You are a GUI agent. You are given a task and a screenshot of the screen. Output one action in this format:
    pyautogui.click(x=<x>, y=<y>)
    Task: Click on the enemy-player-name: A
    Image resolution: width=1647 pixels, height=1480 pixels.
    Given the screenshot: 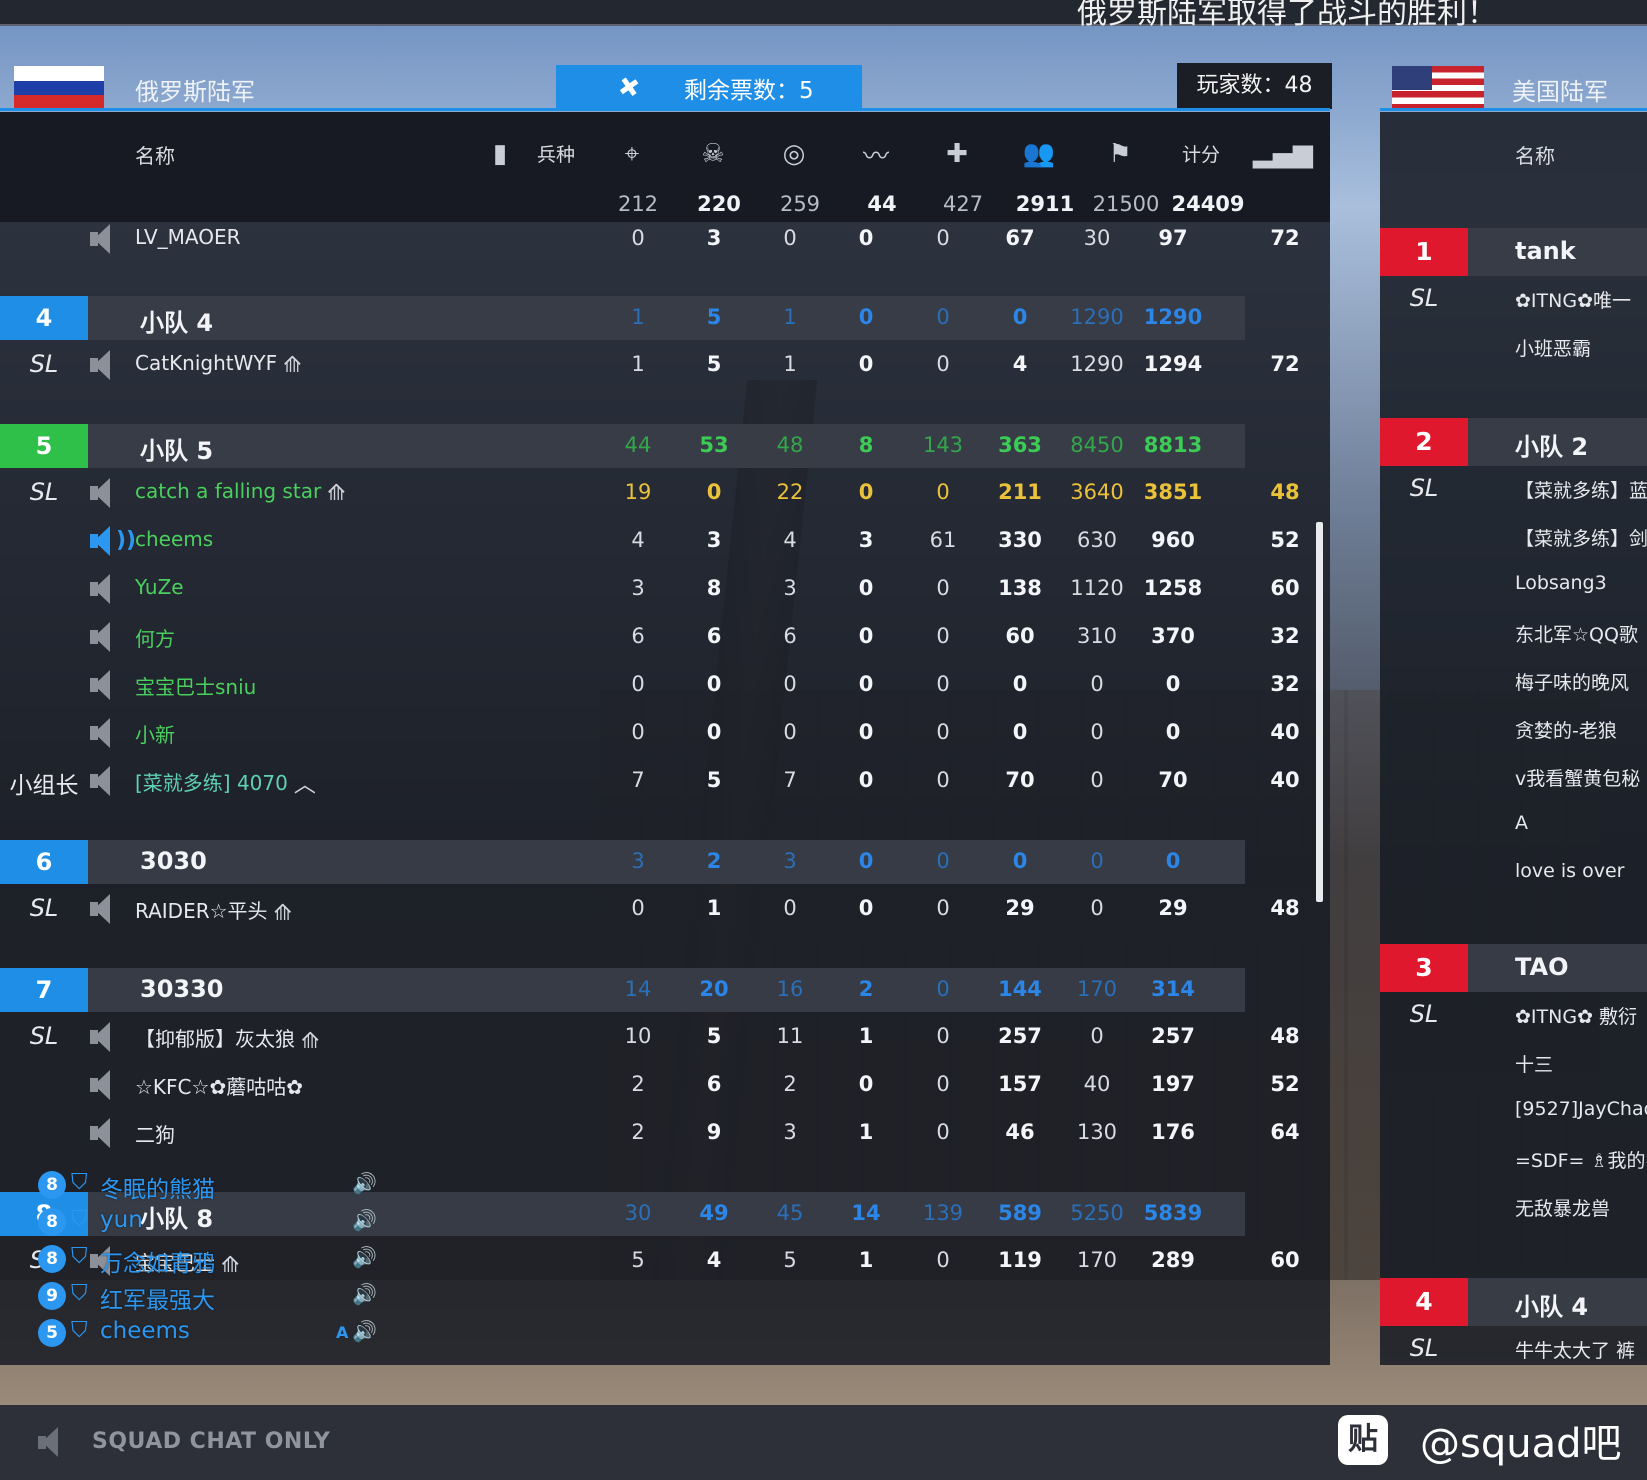 What is the action you would take?
    pyautogui.click(x=1521, y=823)
    